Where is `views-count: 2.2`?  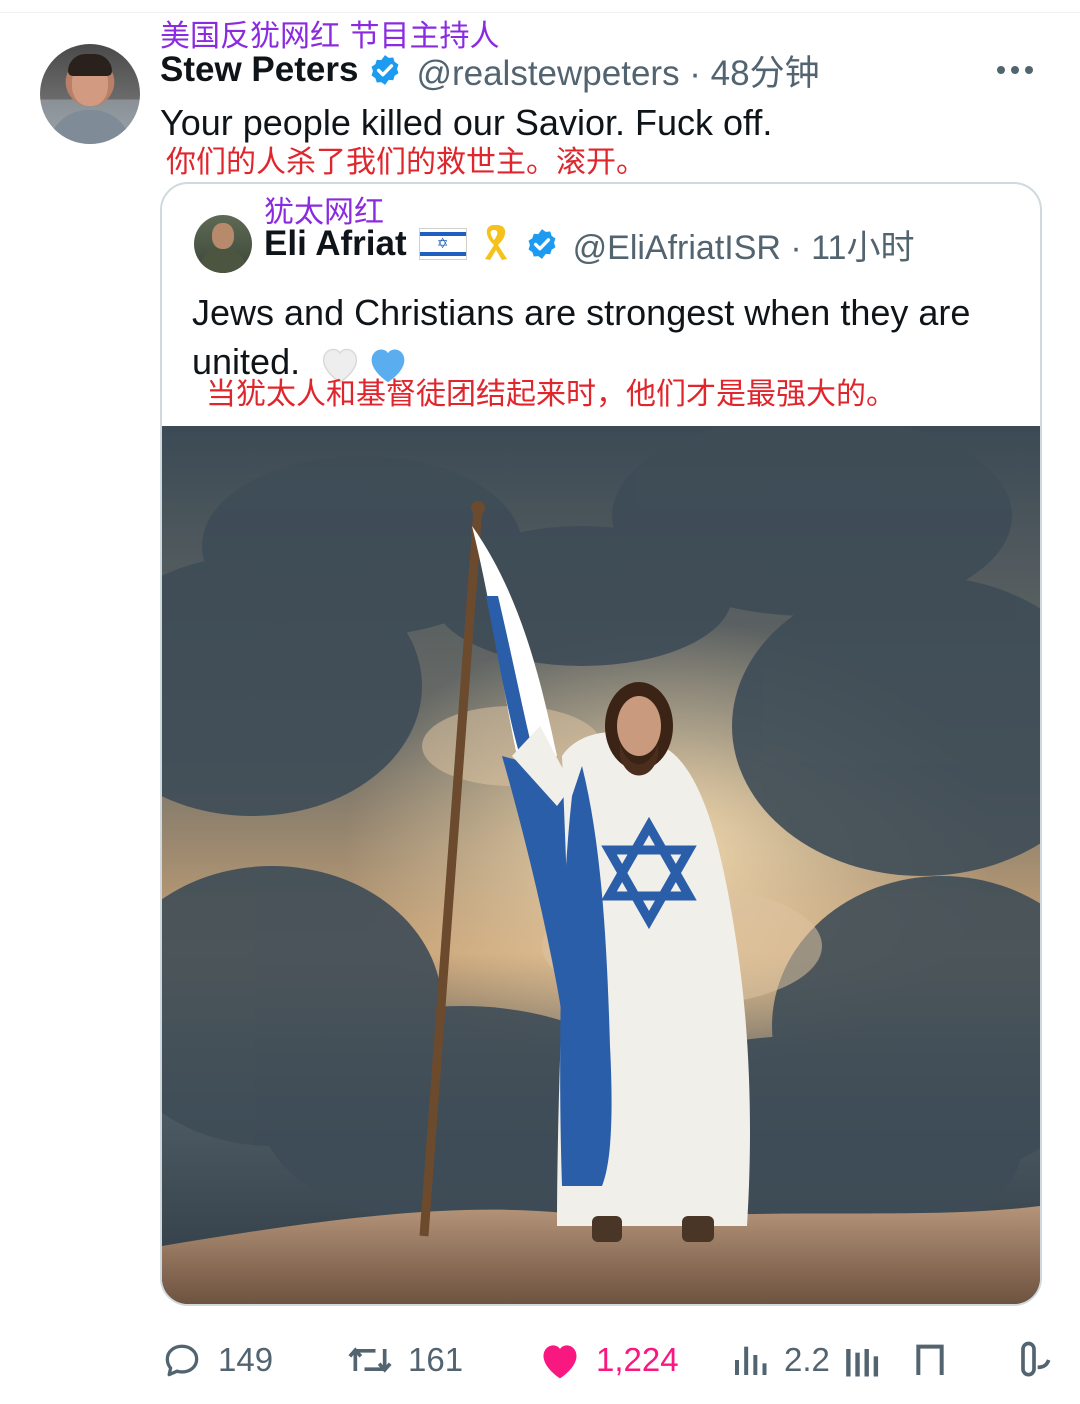 views-count: 2.2 is located at coordinates (807, 1359).